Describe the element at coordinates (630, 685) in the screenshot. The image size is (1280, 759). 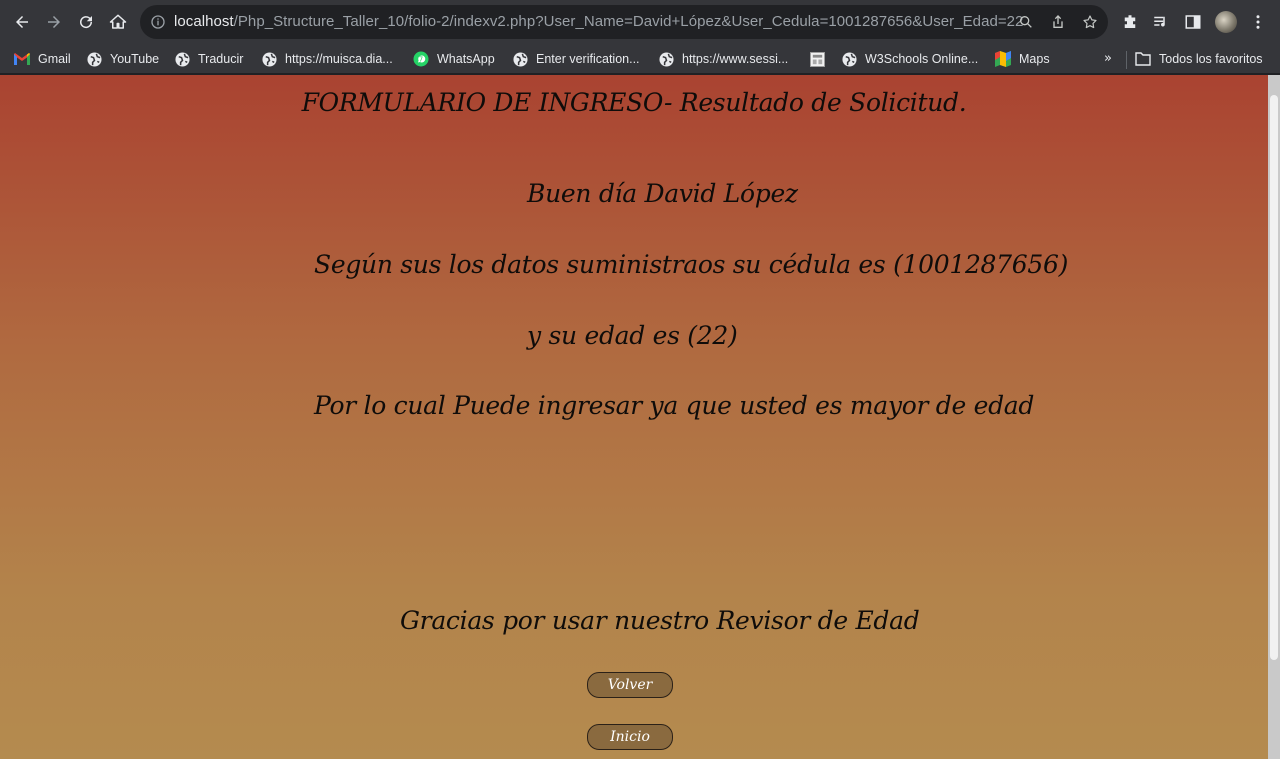
I see `volver-button: Volver` at that location.